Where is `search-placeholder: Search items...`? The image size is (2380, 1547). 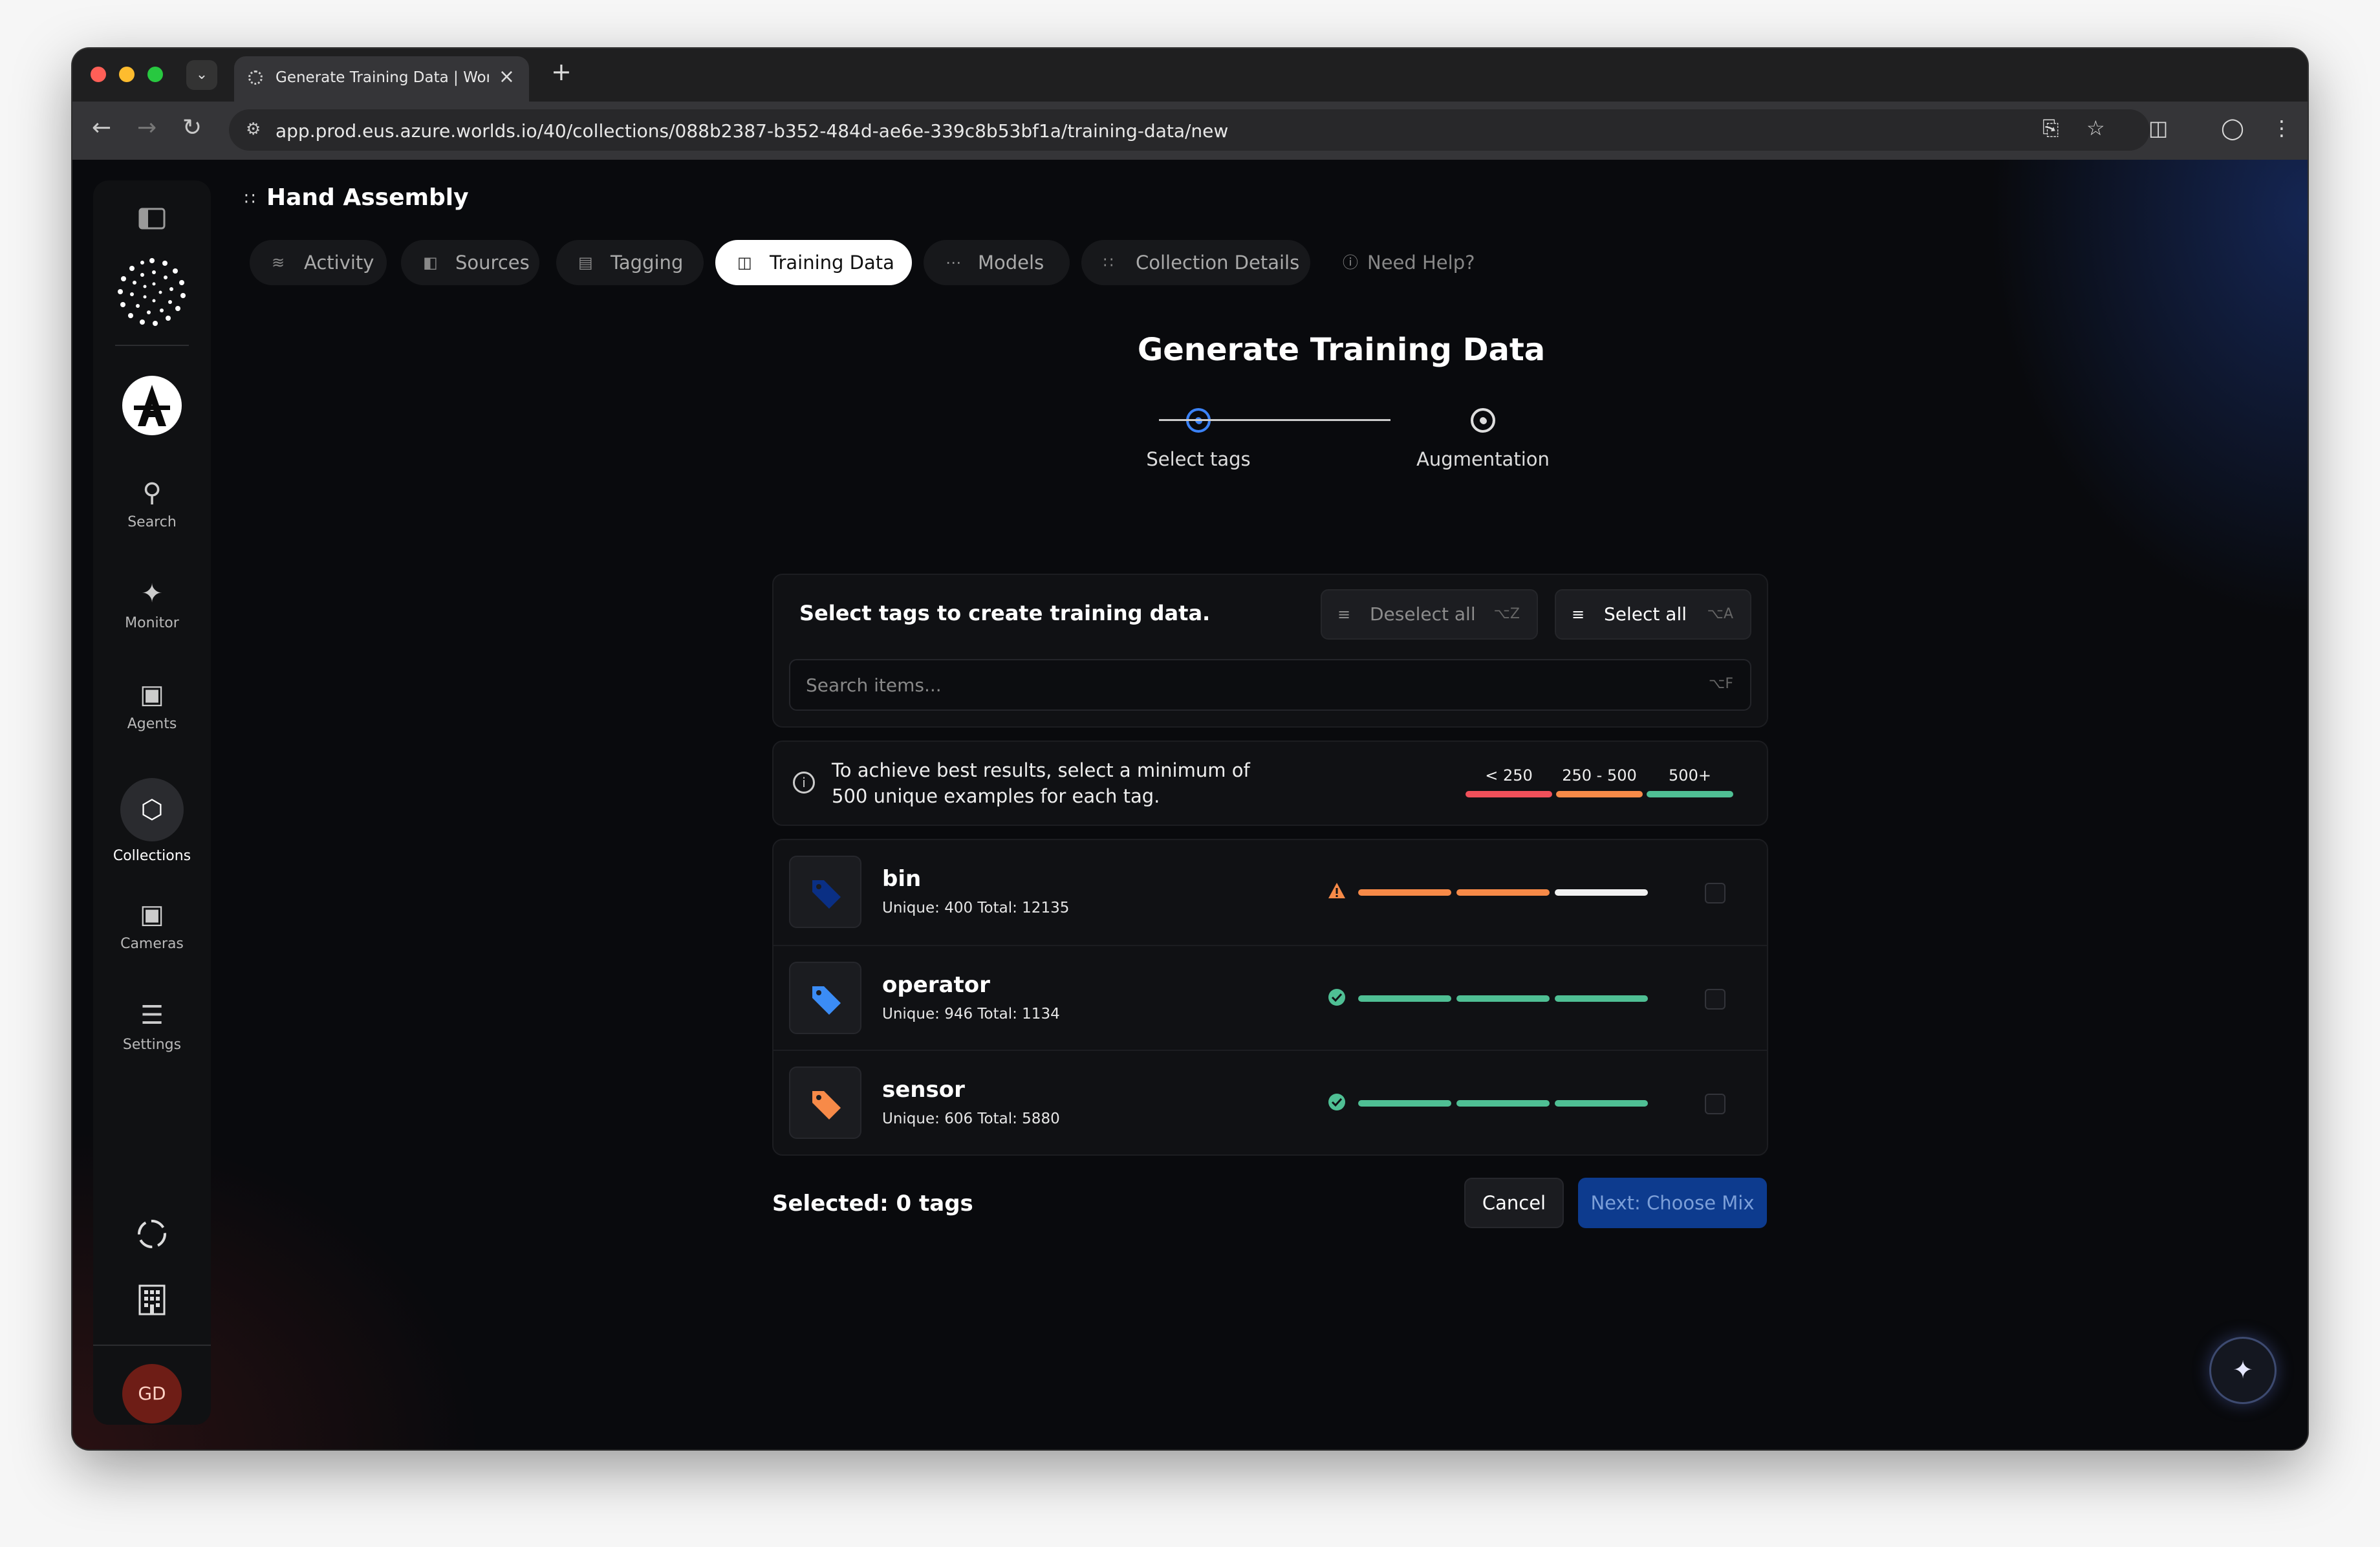
search-placeholder: Search items... is located at coordinates (874, 685).